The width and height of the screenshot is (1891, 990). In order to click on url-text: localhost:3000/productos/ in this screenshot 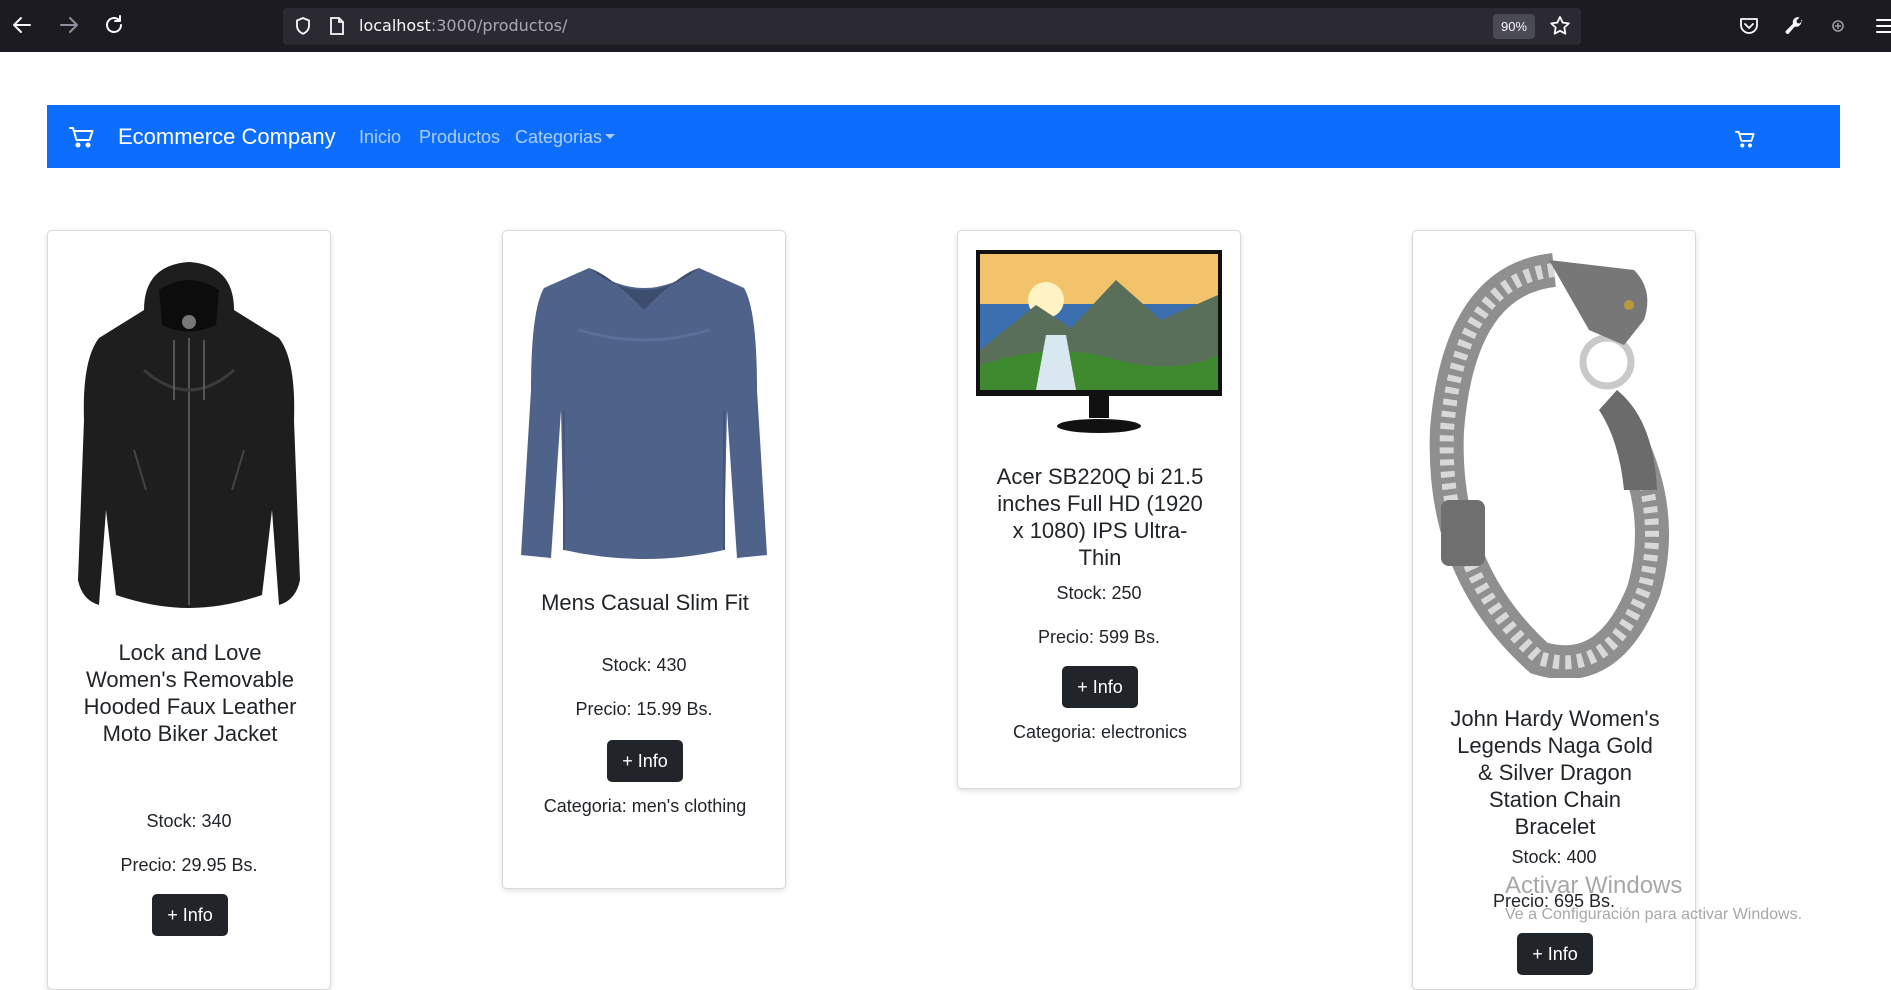, I will do `click(463, 25)`.